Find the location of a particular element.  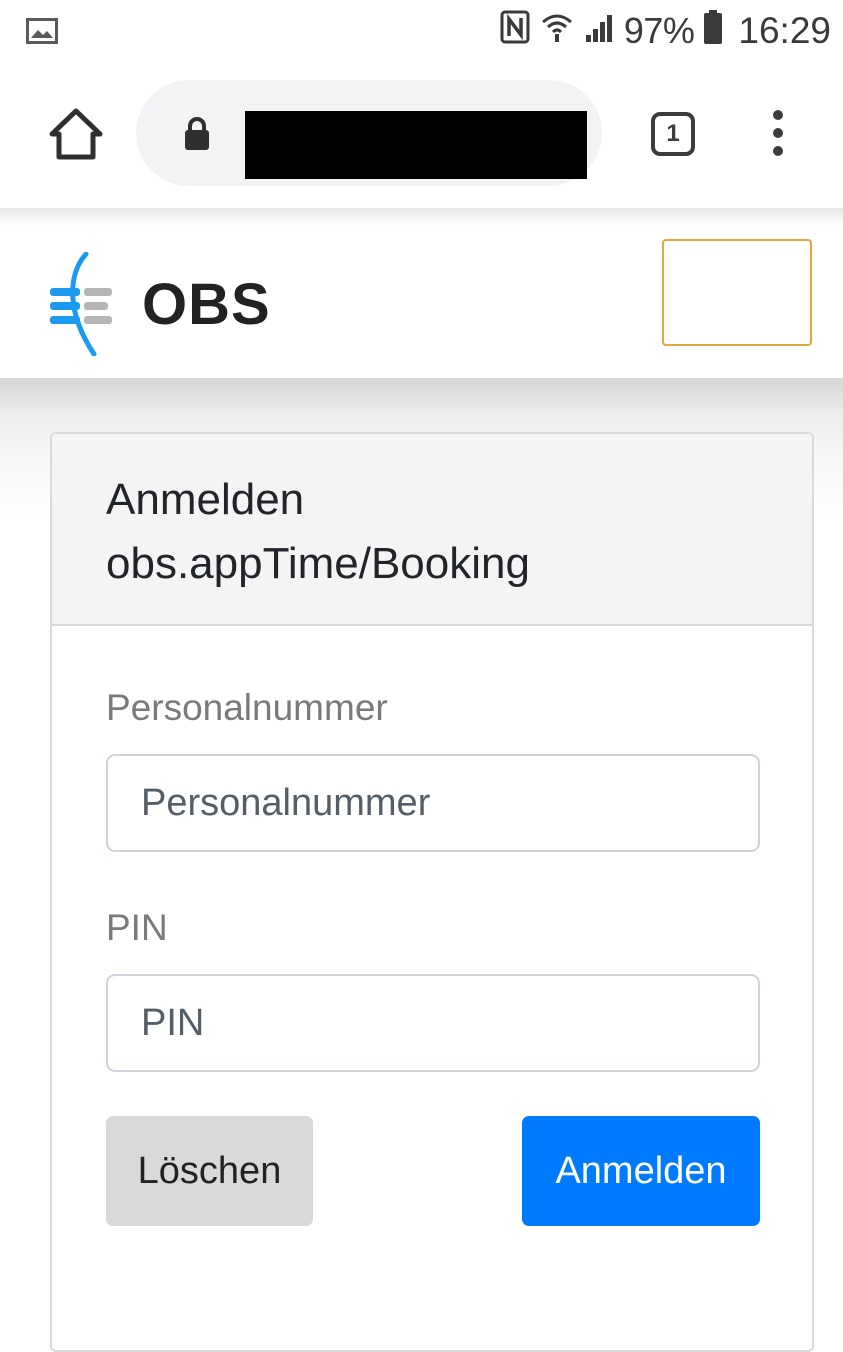

card-header: Anmelden obs.appTime/Booking is located at coordinates (432, 530).